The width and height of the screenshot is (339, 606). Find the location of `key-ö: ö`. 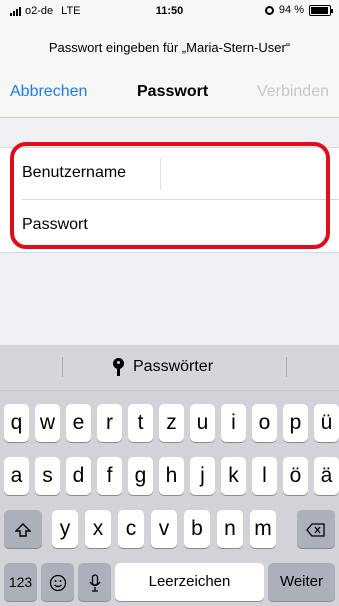

key-ö: ö is located at coordinates (295, 476).